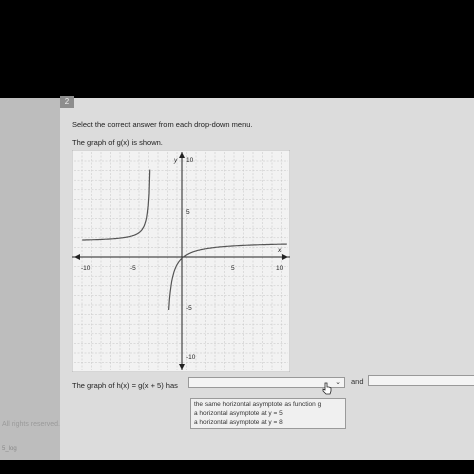  I want to click on copyright-text: All rights reserved., so click(31, 424).